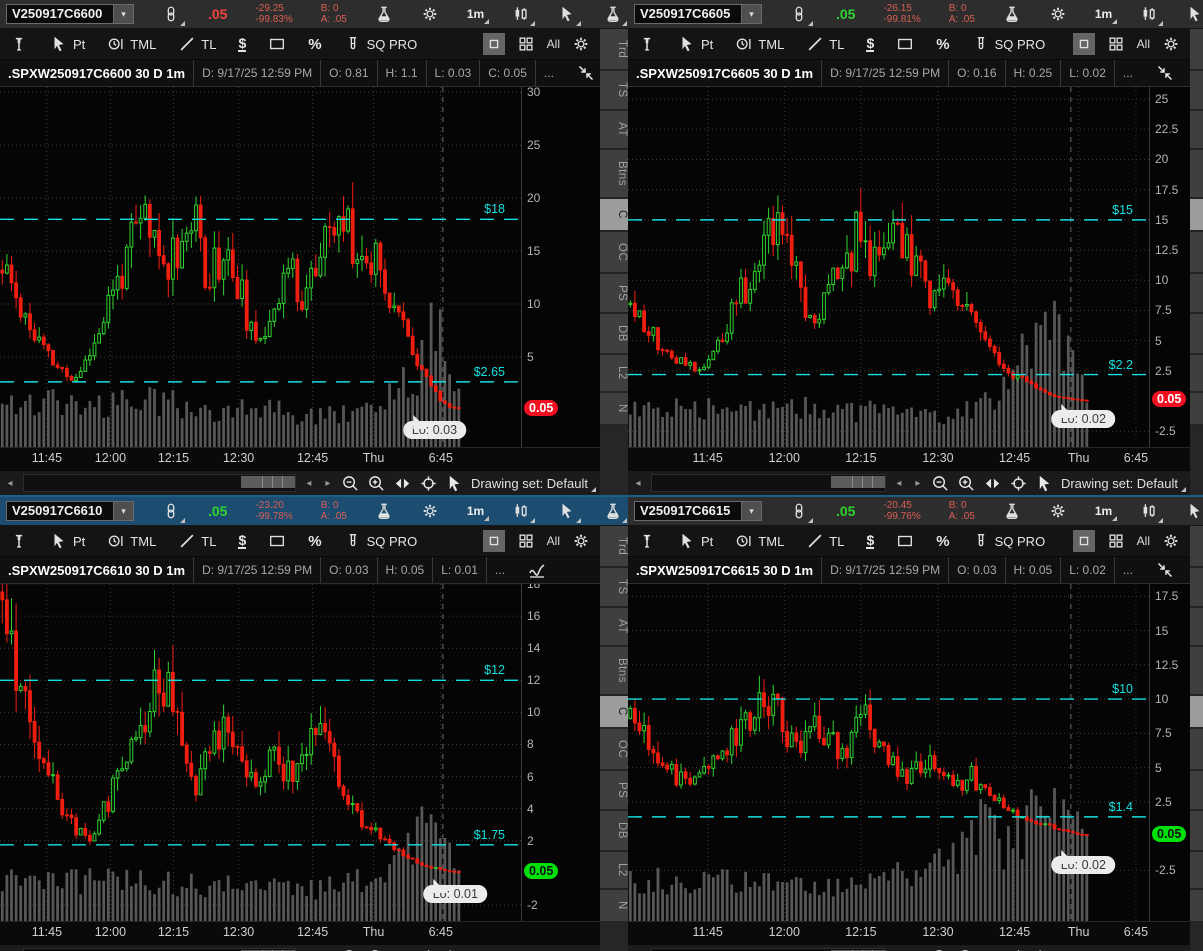 The width and height of the screenshot is (1203, 951). I want to click on pin-icon, so click(647, 44).